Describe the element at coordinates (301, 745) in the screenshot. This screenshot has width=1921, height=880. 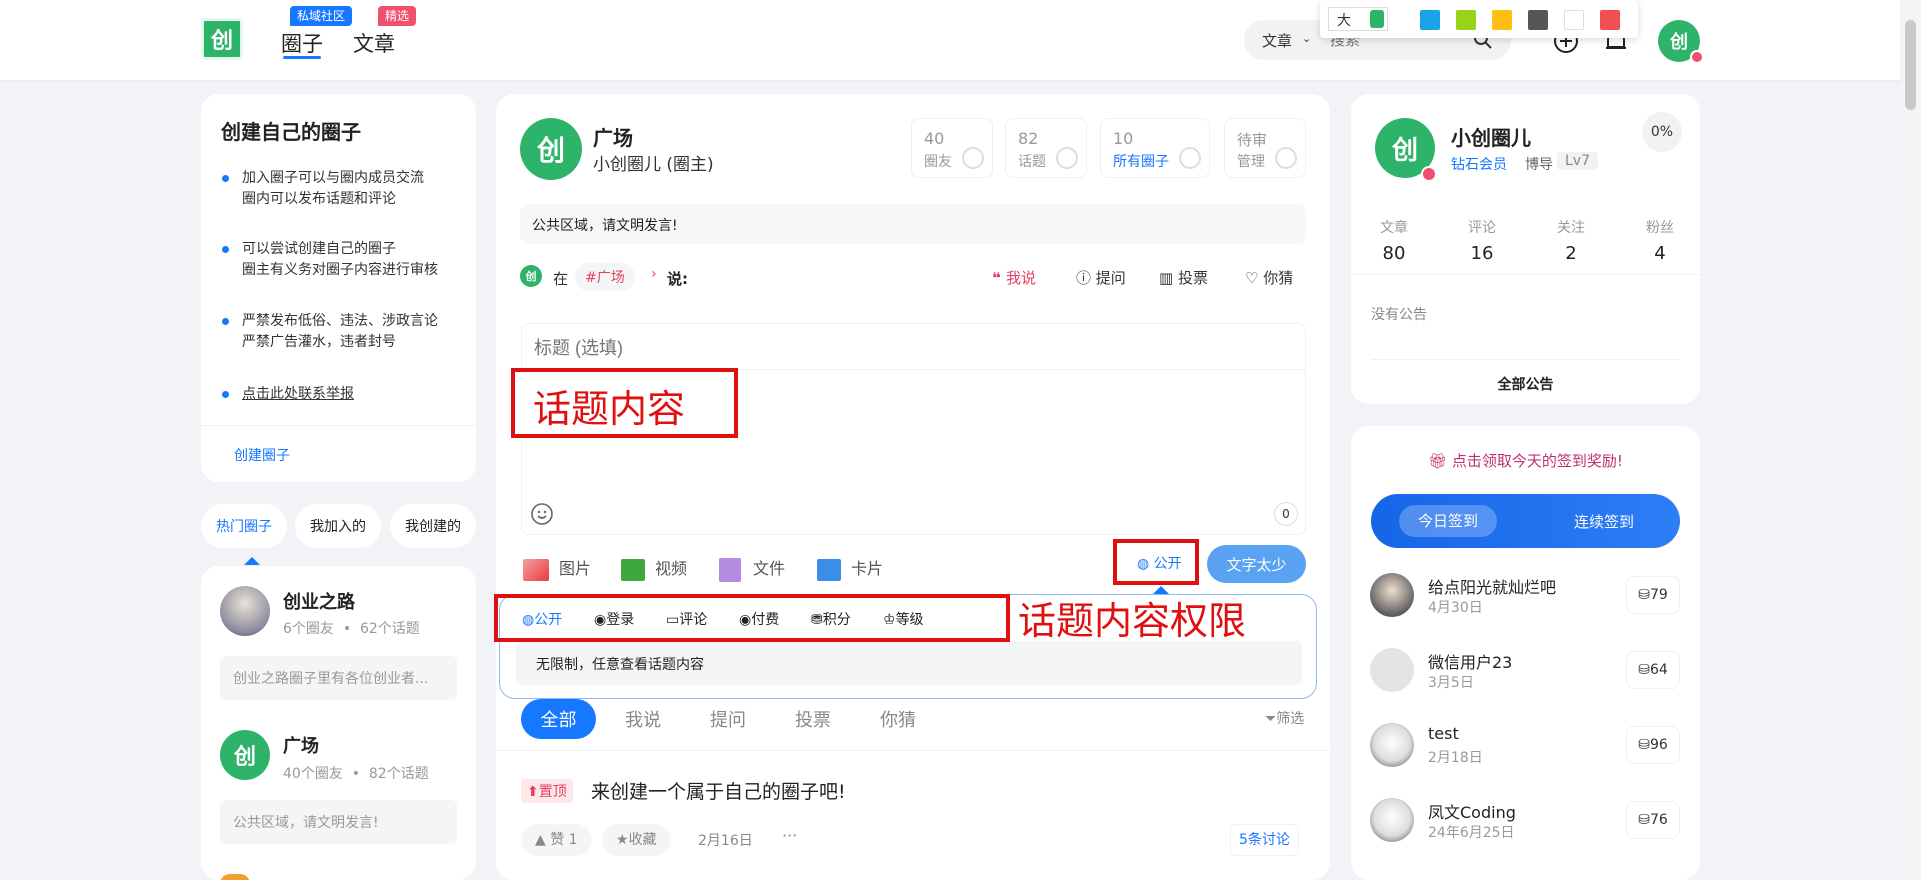
I see `circle-name: 广场` at that location.